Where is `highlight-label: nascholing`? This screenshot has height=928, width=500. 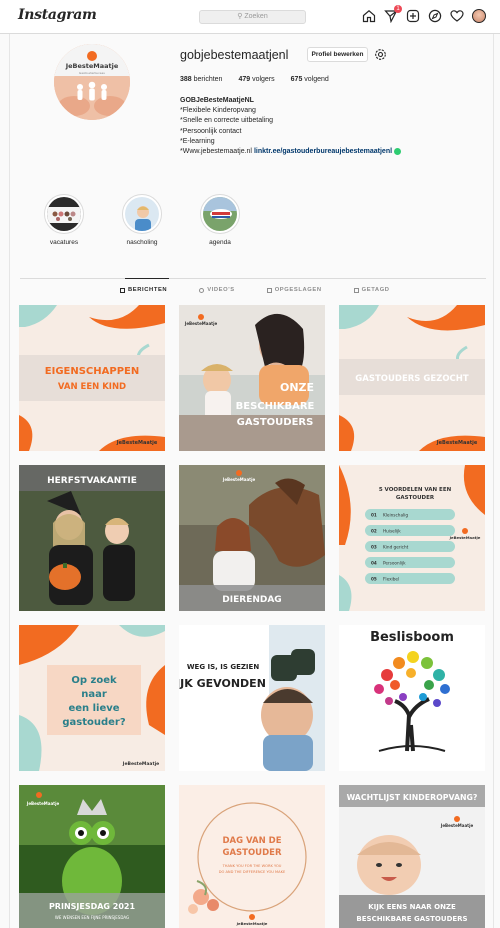
highlight-label: nascholing is located at coordinates (142, 242).